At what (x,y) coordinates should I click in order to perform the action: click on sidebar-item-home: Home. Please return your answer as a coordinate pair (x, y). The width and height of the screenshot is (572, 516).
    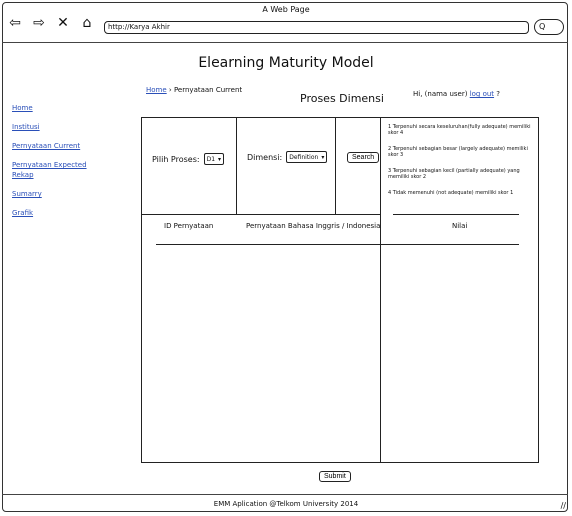
    Looking at the image, I should click on (49, 108).